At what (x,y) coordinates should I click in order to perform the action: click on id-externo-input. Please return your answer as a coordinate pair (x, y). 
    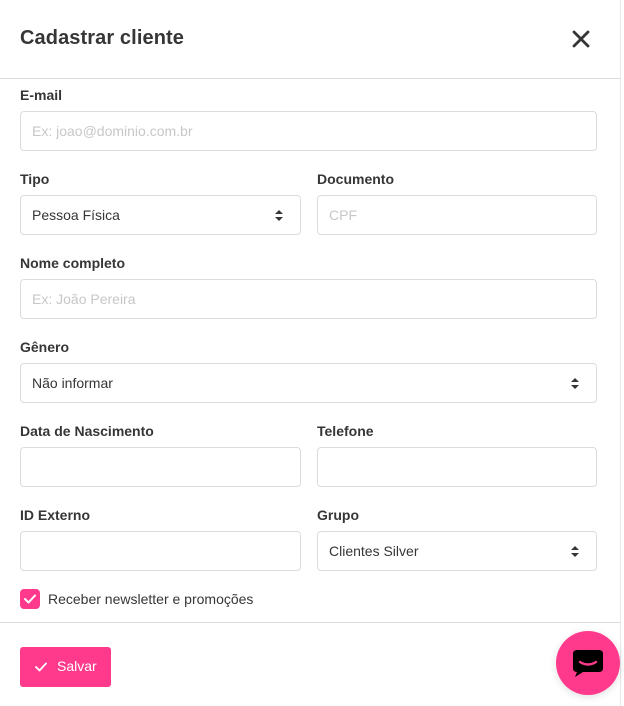
    Looking at the image, I should click on (160, 551).